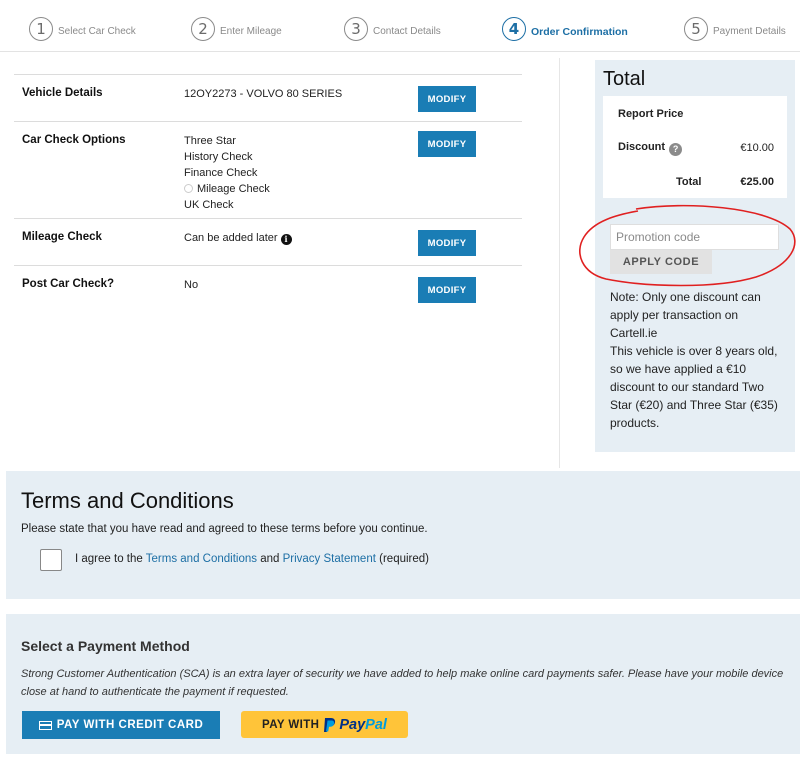 This screenshot has height=762, width=800. I want to click on step-payment-details: 5 Payment Details, so click(735, 29).